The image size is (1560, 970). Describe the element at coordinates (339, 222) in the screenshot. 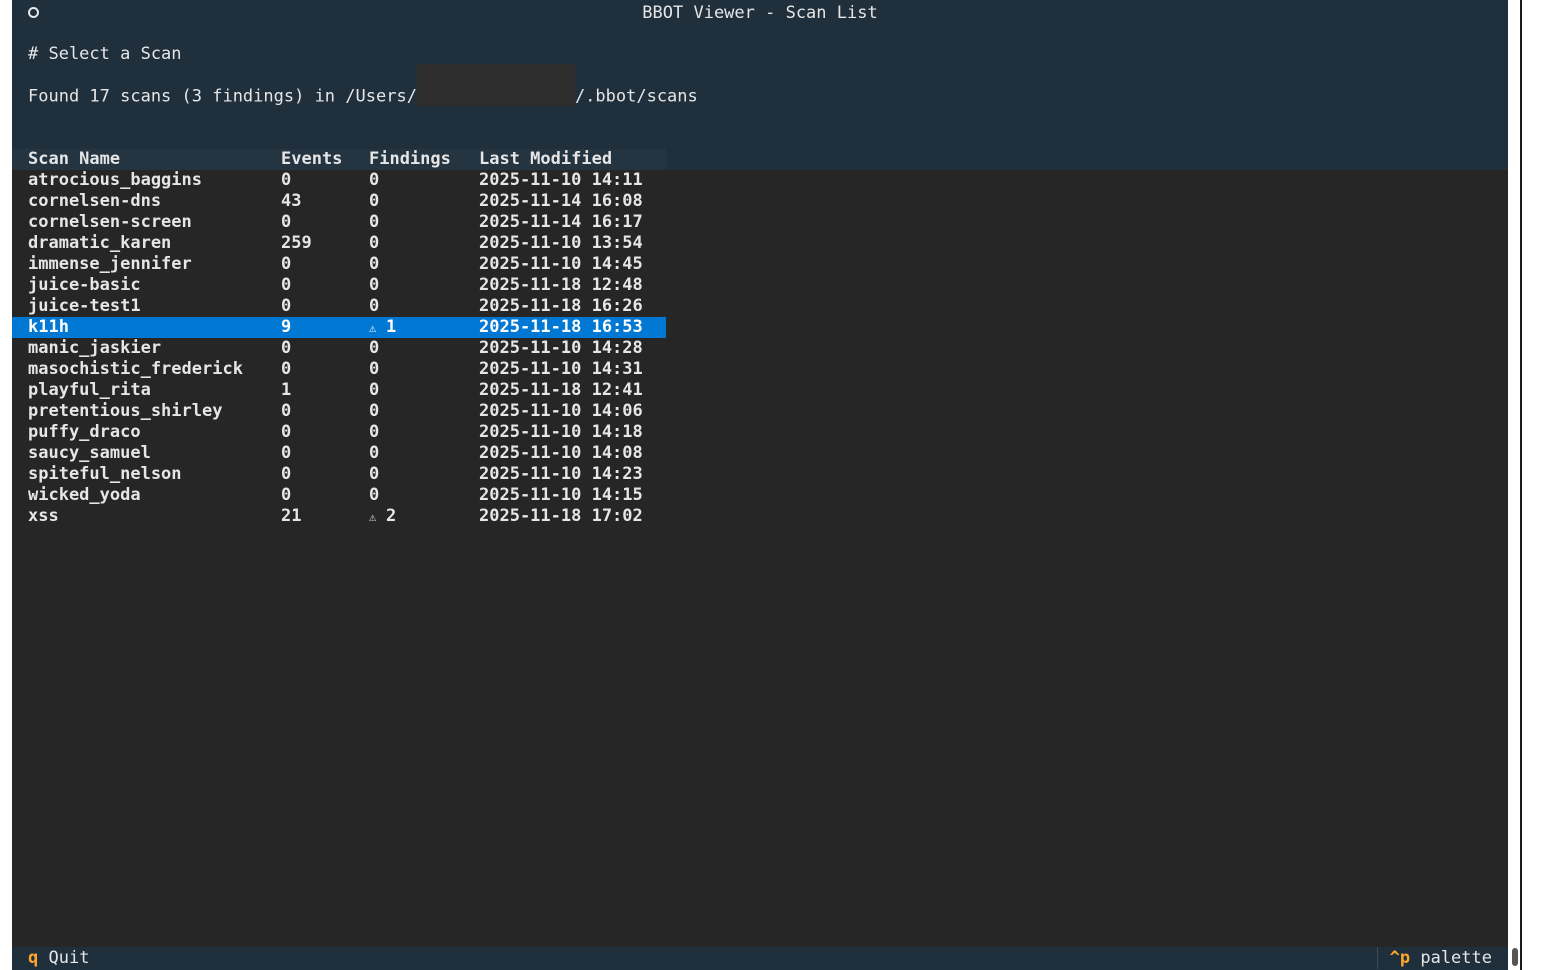

I see `table-row: cornelsen-screen 0 0 2025-11-14 16:17` at that location.